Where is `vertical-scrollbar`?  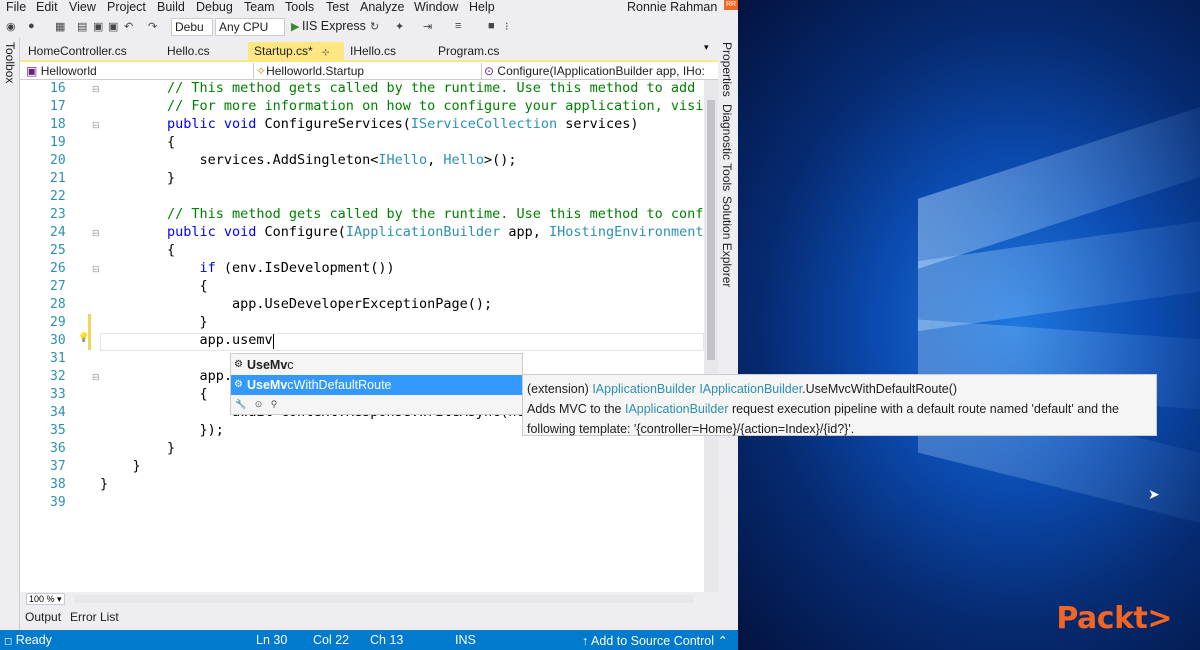 vertical-scrollbar is located at coordinates (711, 336).